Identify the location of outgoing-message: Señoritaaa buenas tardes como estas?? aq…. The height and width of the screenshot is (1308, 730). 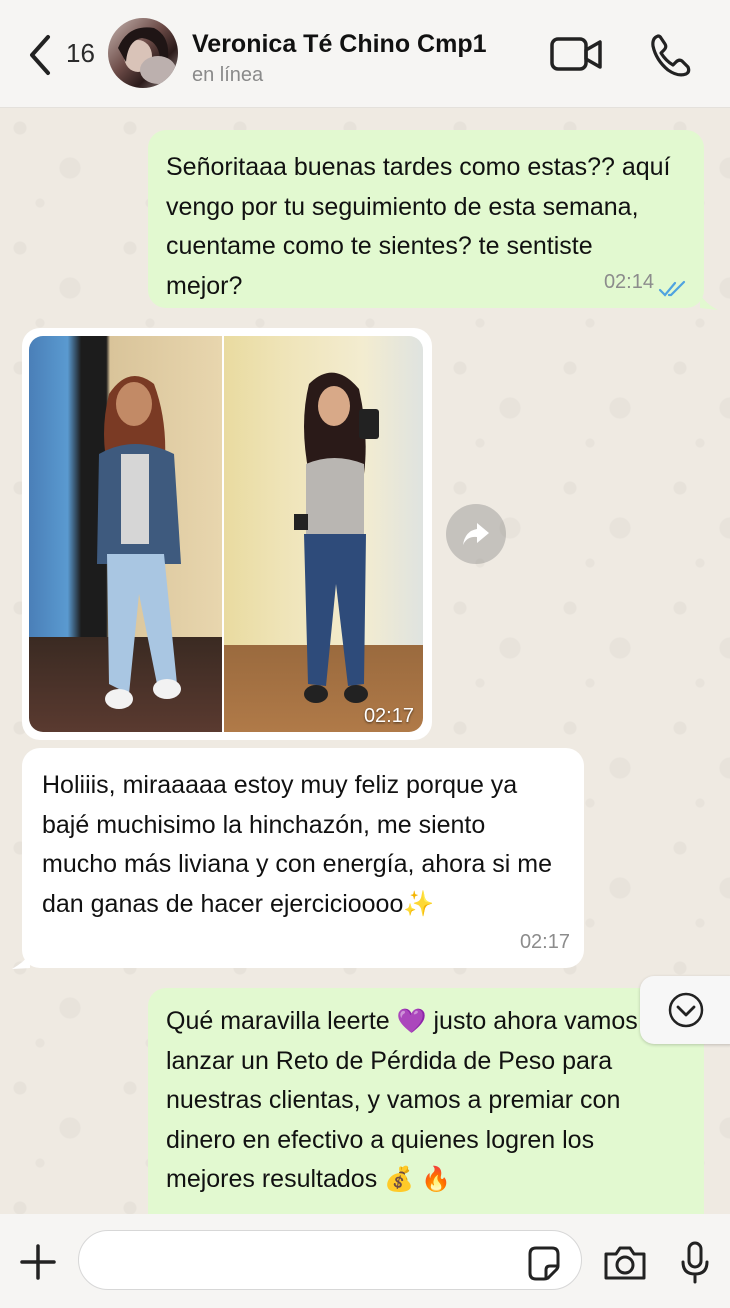
(426, 219).